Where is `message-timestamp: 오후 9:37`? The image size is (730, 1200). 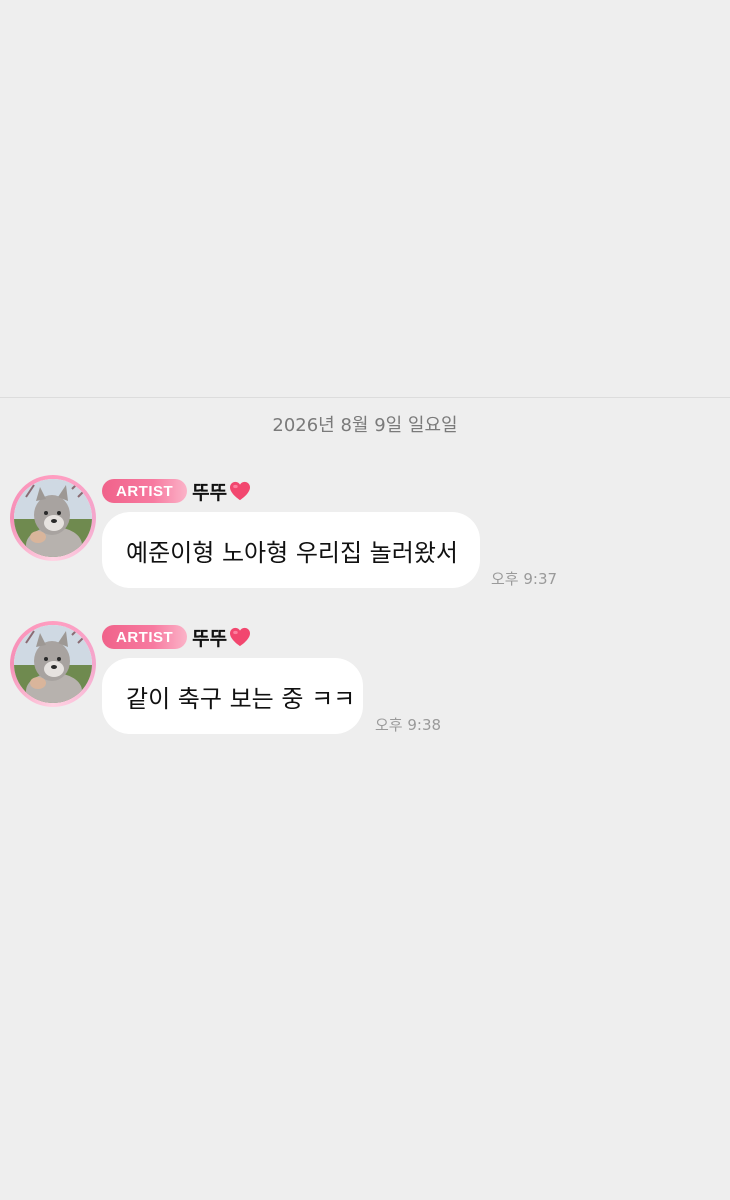
message-timestamp: 오후 9:37 is located at coordinates (524, 579).